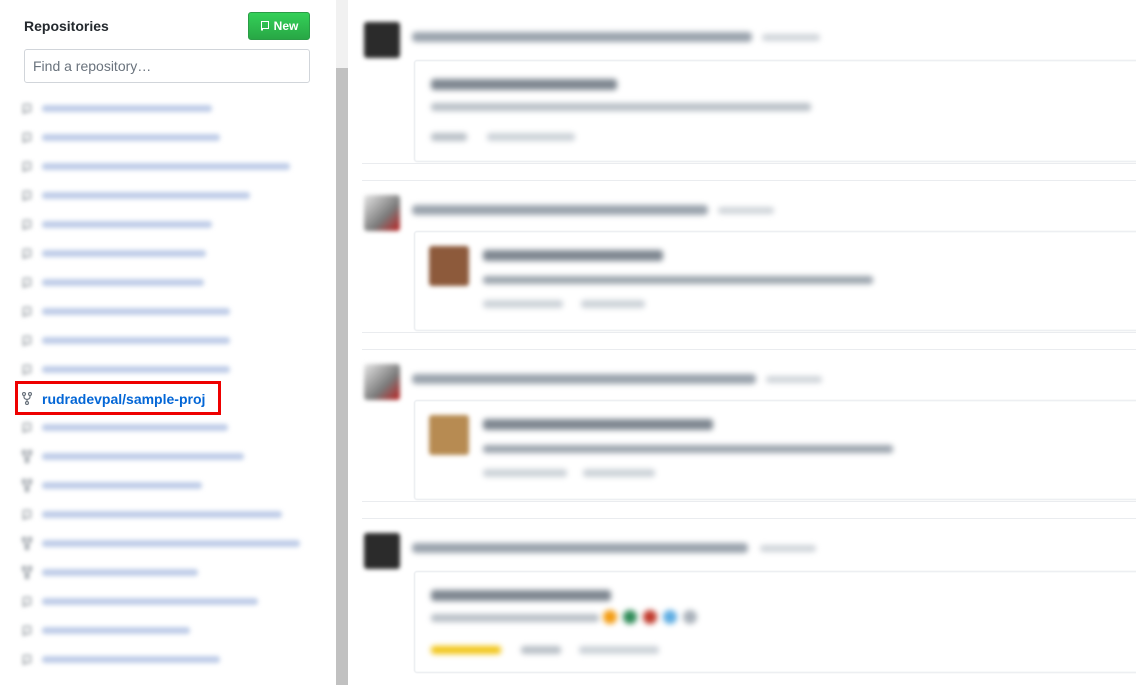 This screenshot has height=685, width=1136. Describe the element at coordinates (66, 26) in the screenshot. I see `sidebar-title: Repositories` at that location.